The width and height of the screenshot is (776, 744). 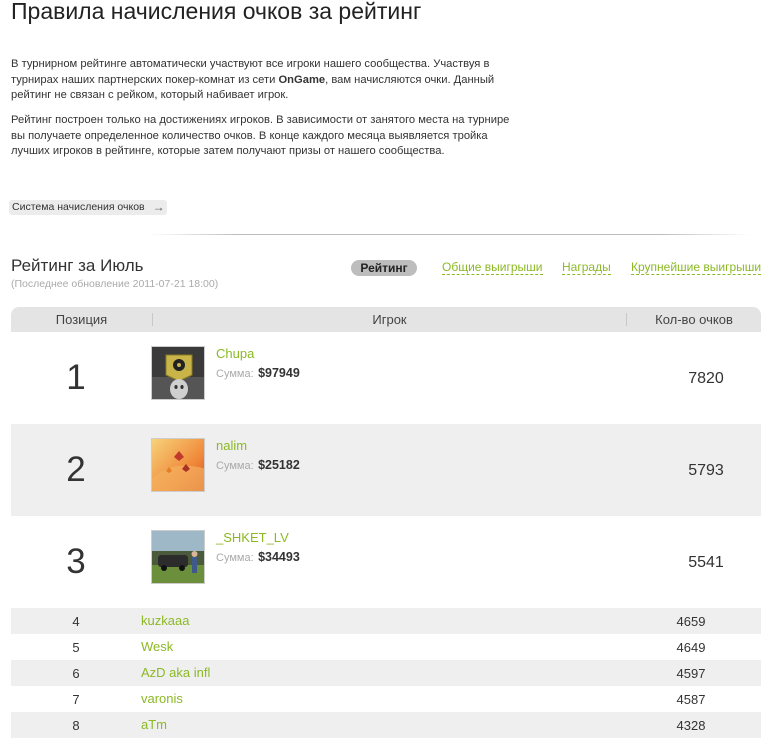 I want to click on points: 4659, so click(x=691, y=621).